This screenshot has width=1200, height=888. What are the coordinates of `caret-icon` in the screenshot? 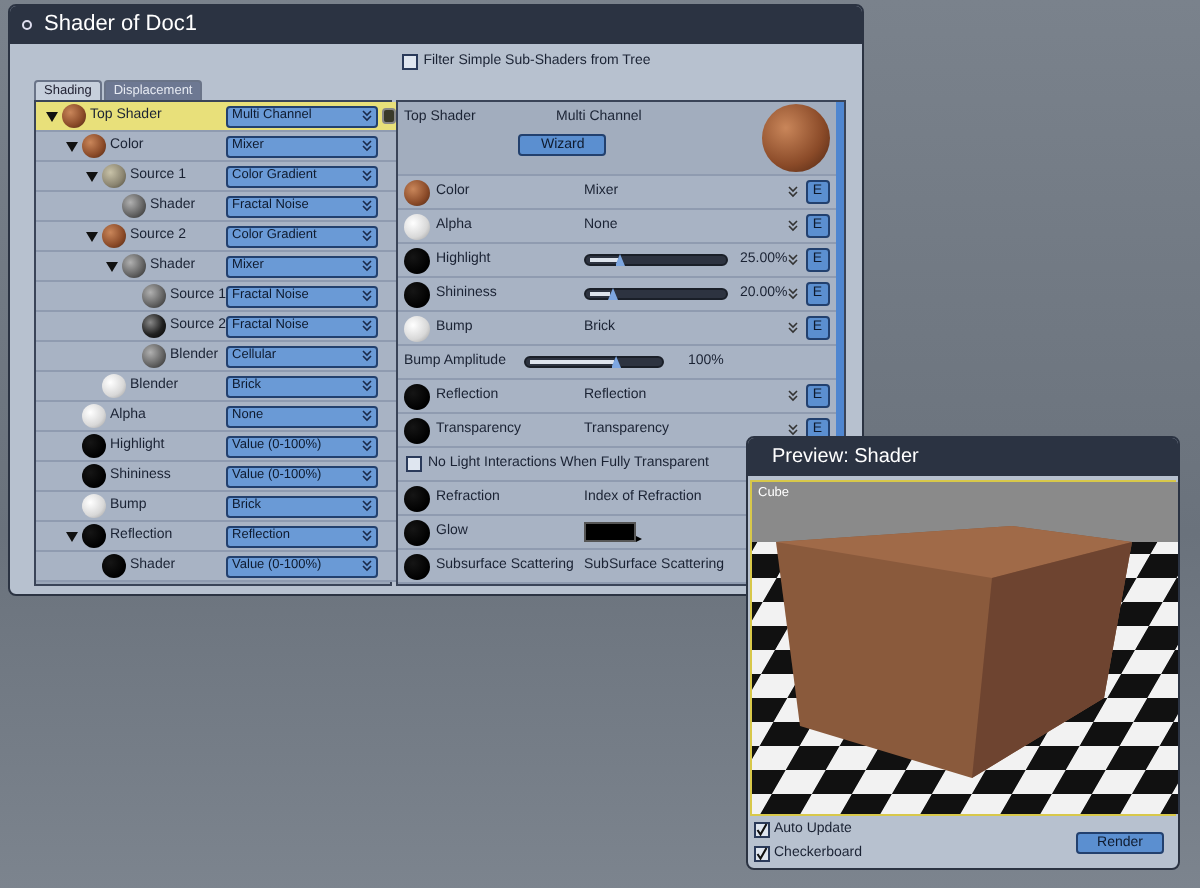 It's located at (639, 539).